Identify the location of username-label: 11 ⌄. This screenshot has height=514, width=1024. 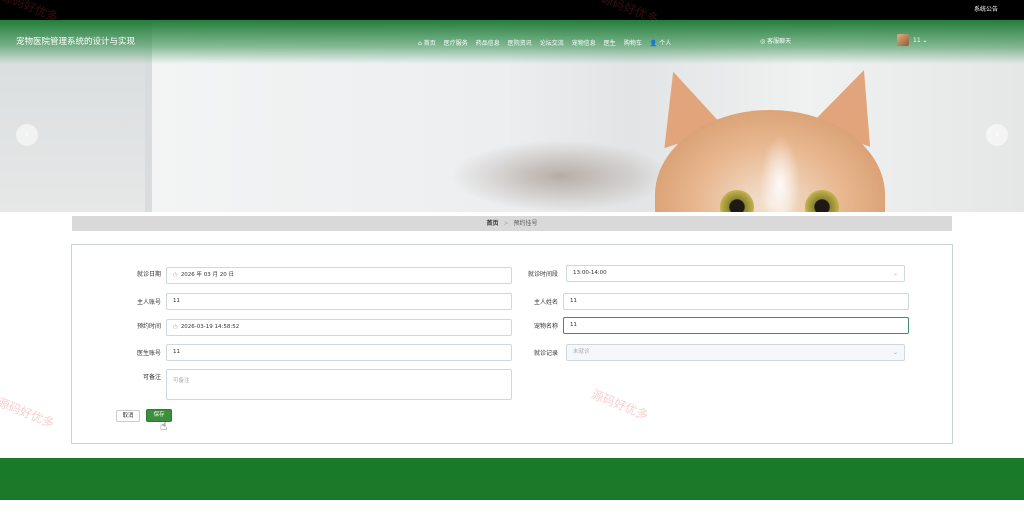
(920, 40).